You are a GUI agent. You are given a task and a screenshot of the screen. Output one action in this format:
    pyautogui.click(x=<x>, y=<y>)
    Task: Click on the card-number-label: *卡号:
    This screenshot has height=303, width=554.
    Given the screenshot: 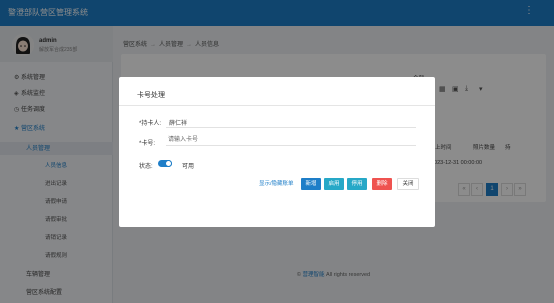 What is the action you would take?
    pyautogui.click(x=147, y=144)
    